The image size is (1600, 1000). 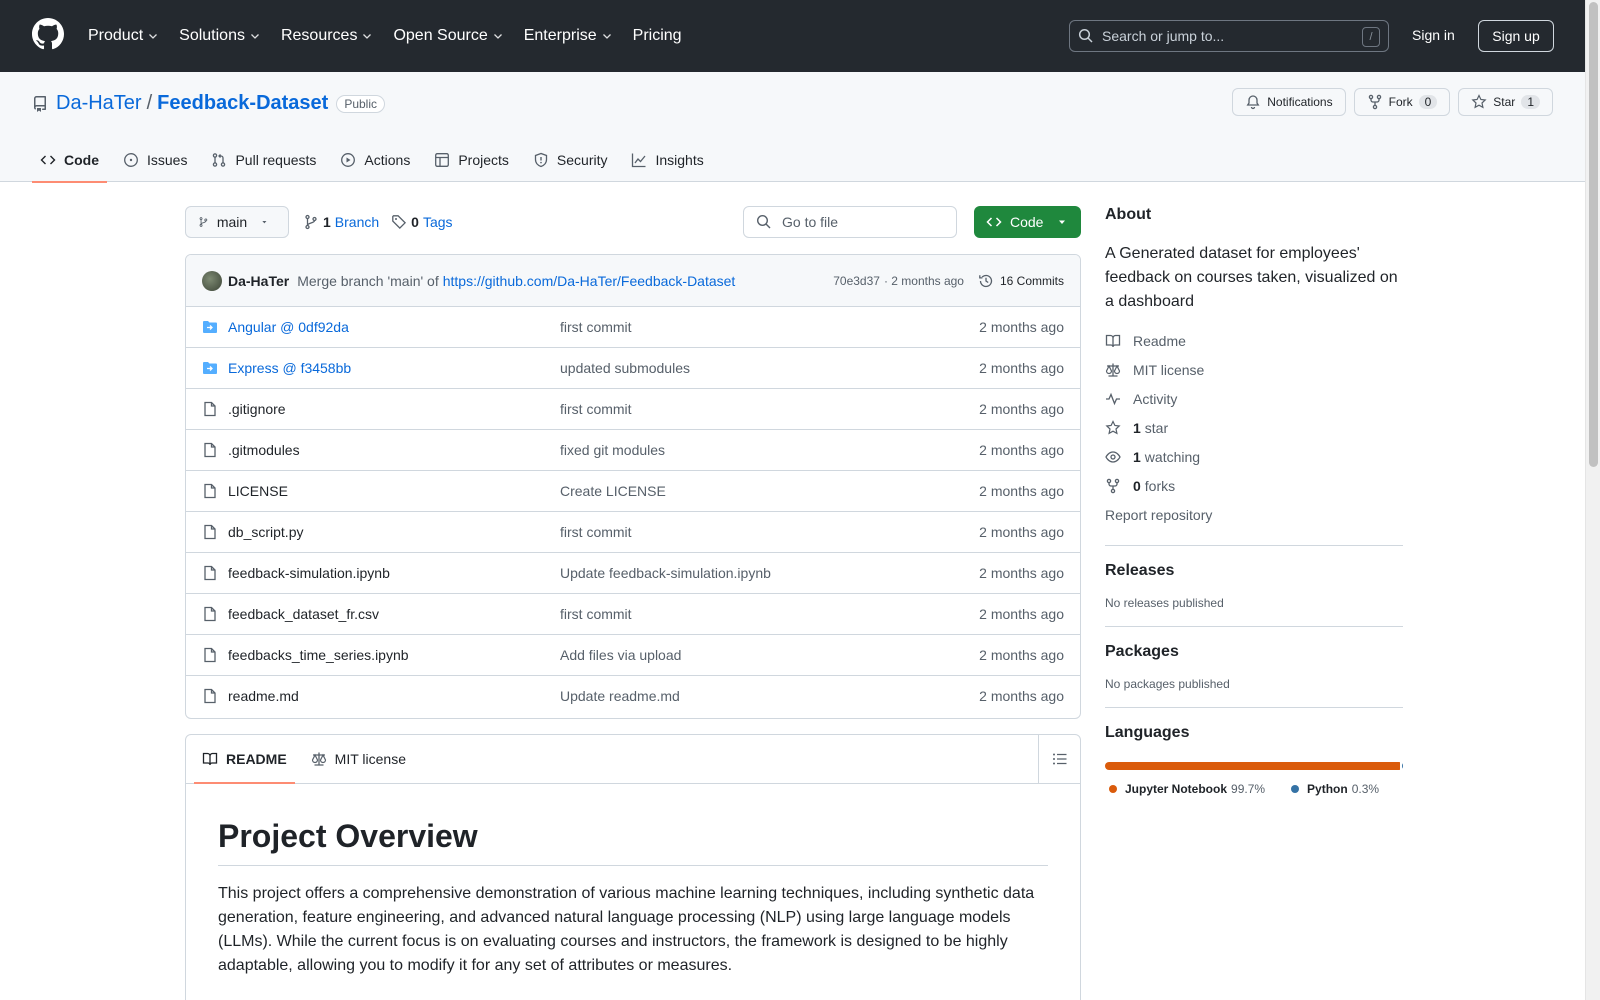 What do you see at coordinates (633, 409) in the screenshot?
I see `file-row: .gitignore first commit 2 months ago` at bounding box center [633, 409].